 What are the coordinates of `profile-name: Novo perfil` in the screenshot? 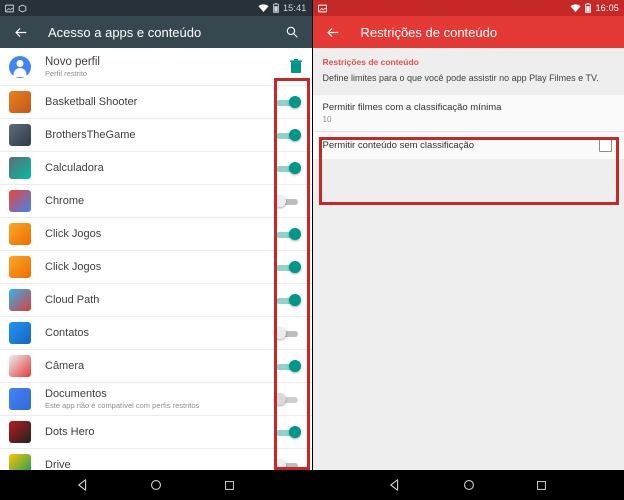 It's located at (72, 61).